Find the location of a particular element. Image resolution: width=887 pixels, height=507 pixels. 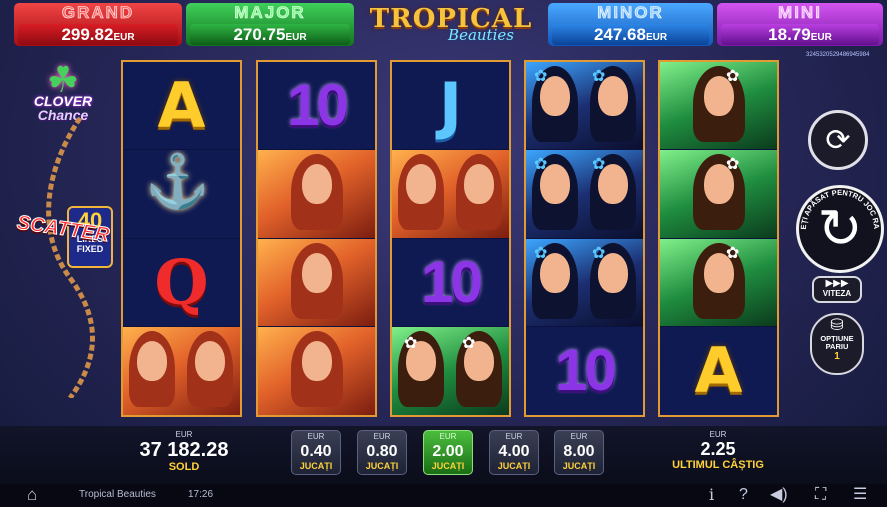

bet-value: 0.40 is located at coordinates (316, 451).